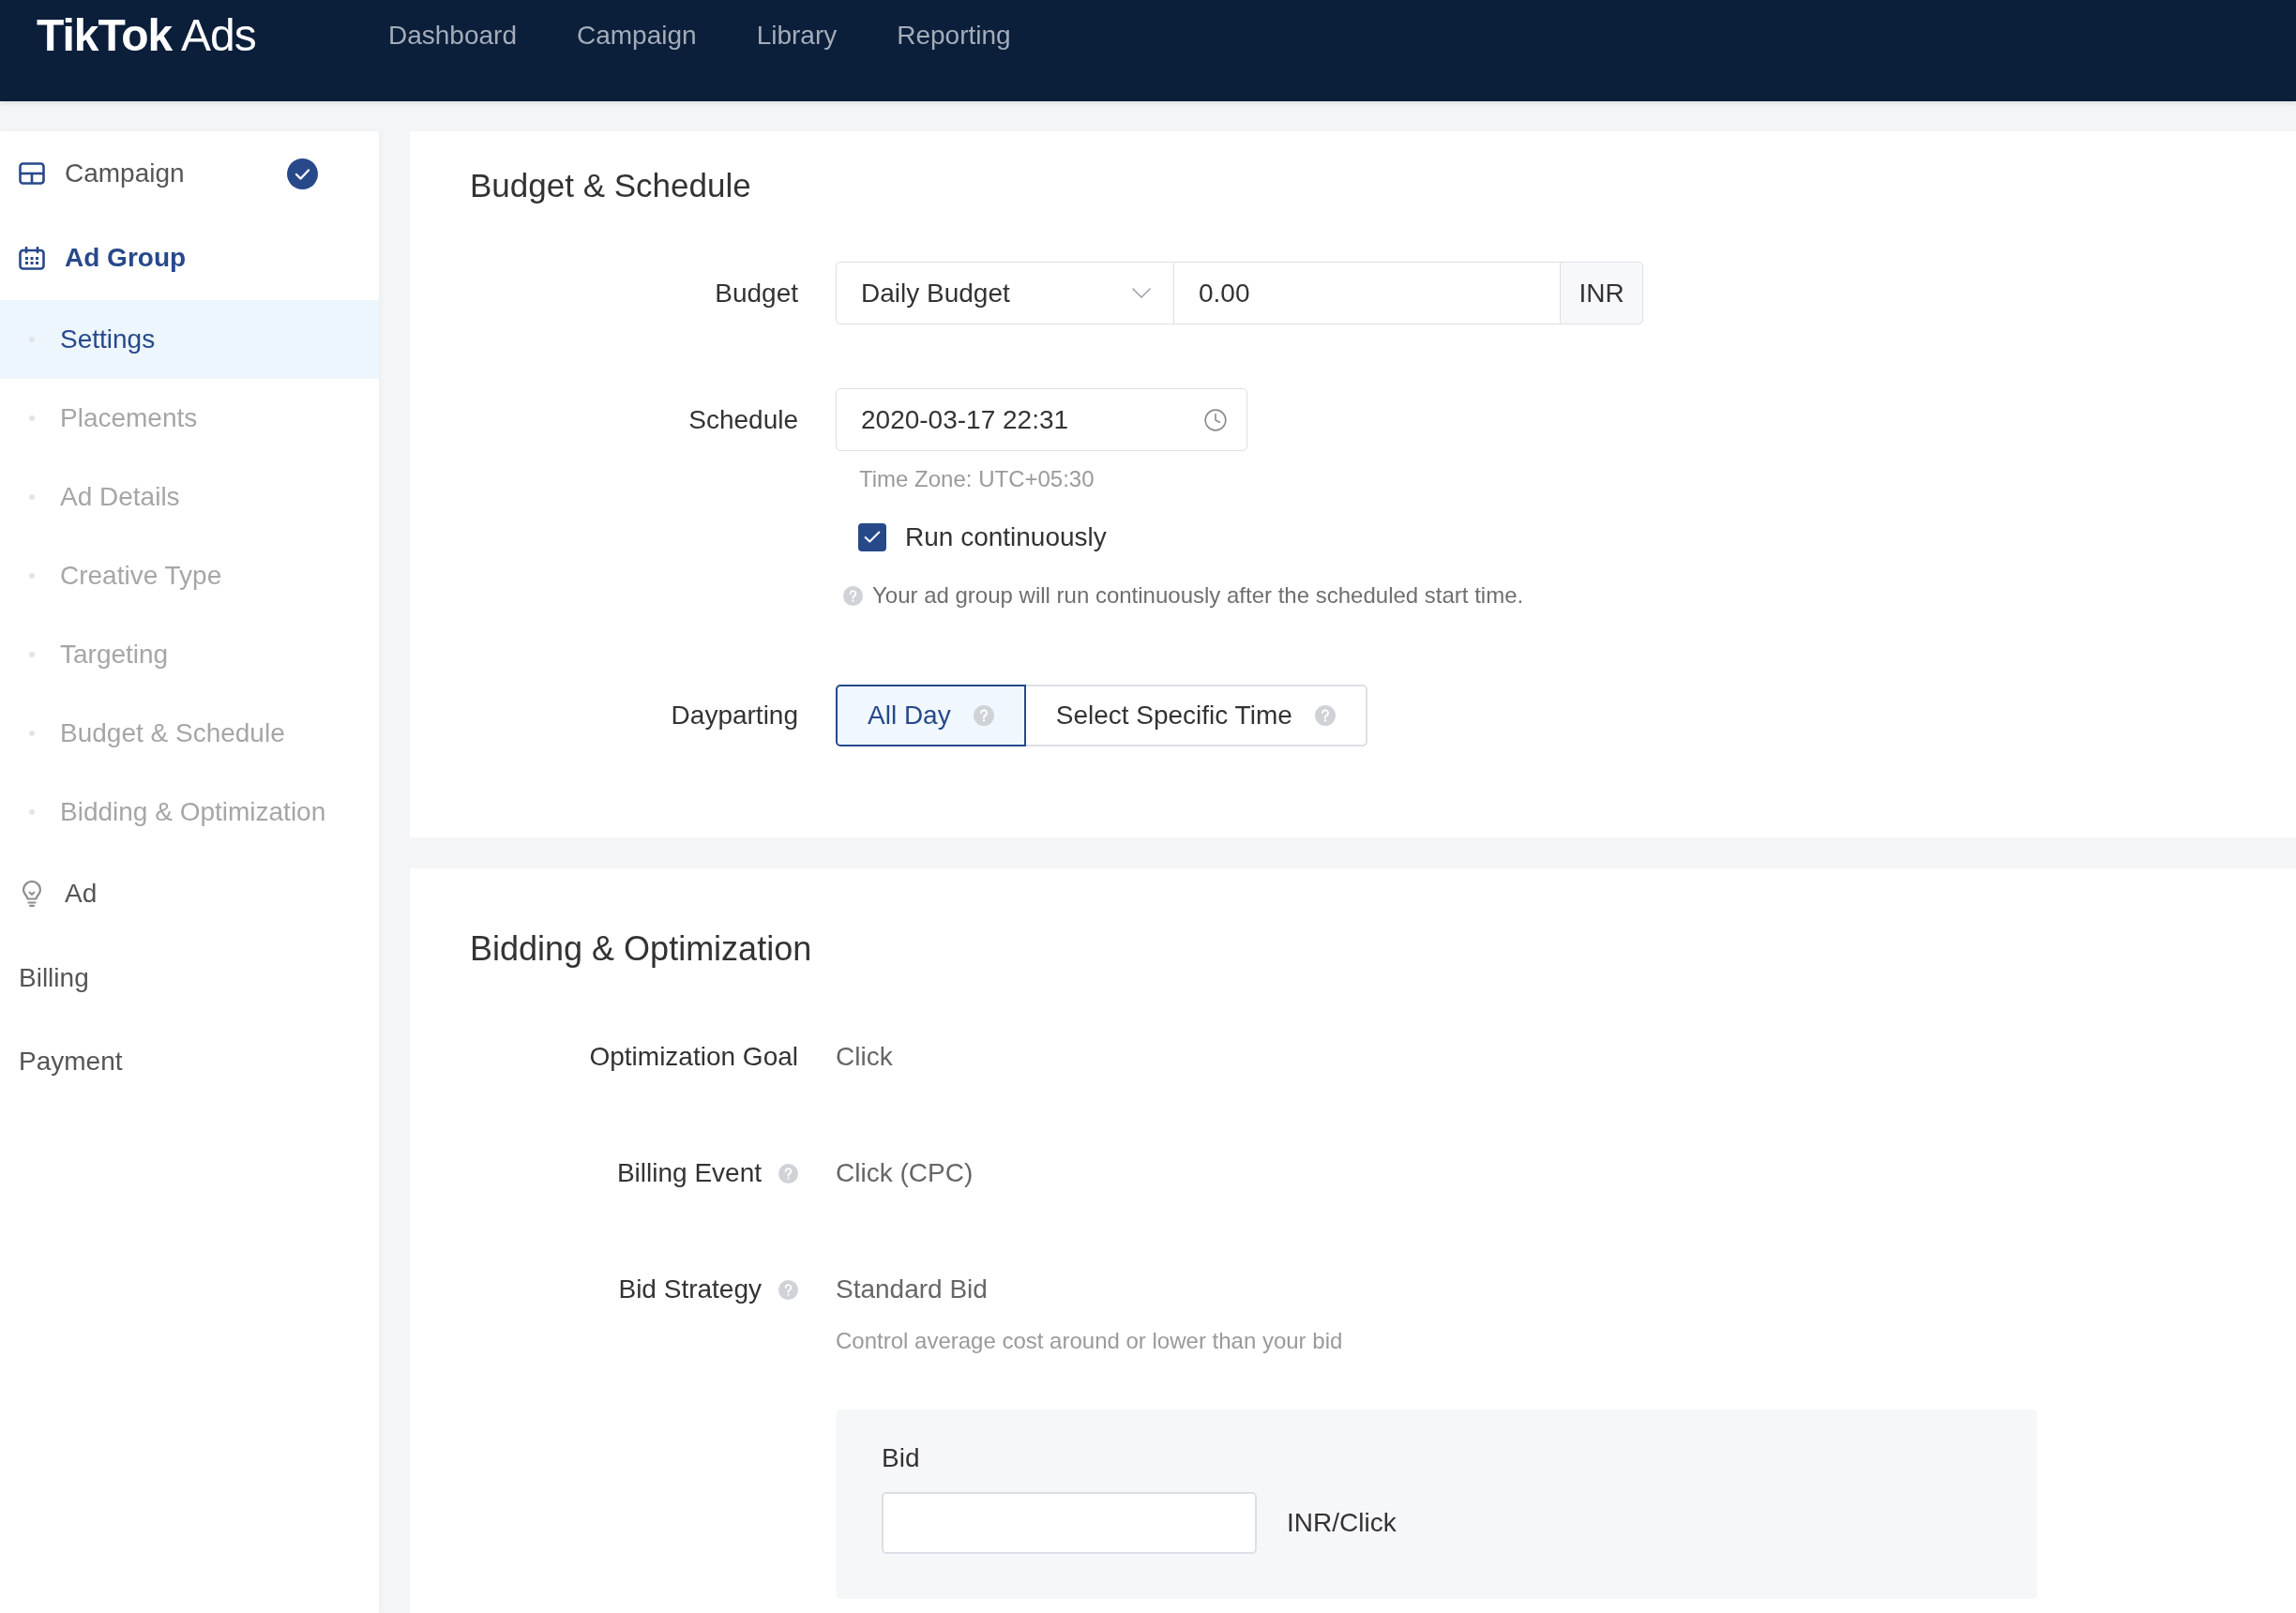 This screenshot has width=2296, height=1613. Describe the element at coordinates (189, 1061) in the screenshot. I see `sidebar-link: Payment` at that location.